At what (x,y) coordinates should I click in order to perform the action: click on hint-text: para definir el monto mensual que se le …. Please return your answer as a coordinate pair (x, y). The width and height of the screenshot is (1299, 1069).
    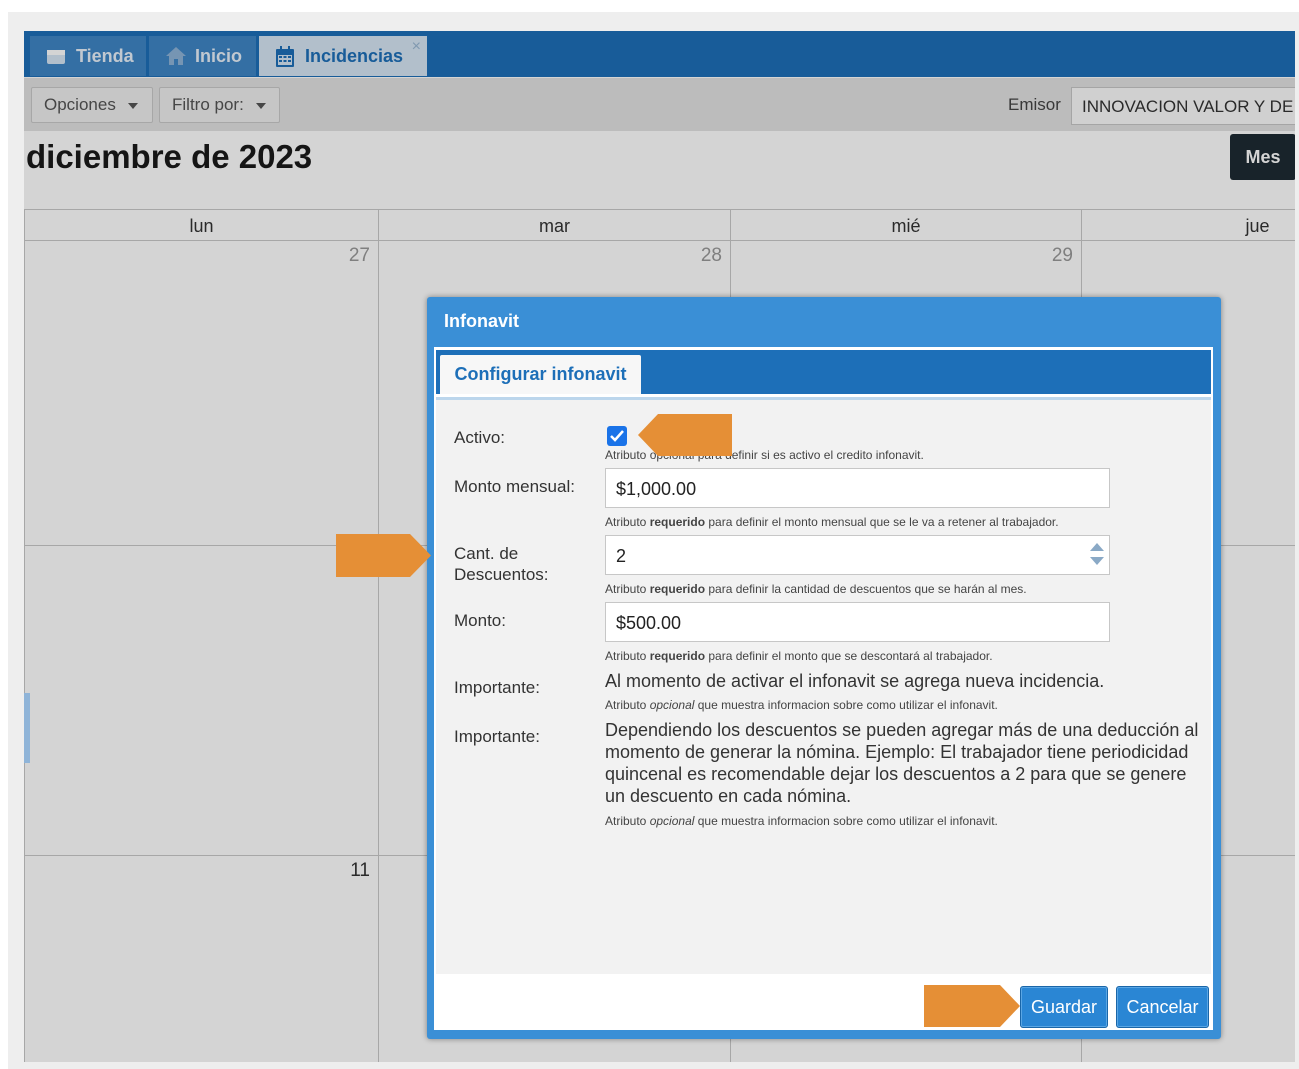
    Looking at the image, I should click on (882, 522).